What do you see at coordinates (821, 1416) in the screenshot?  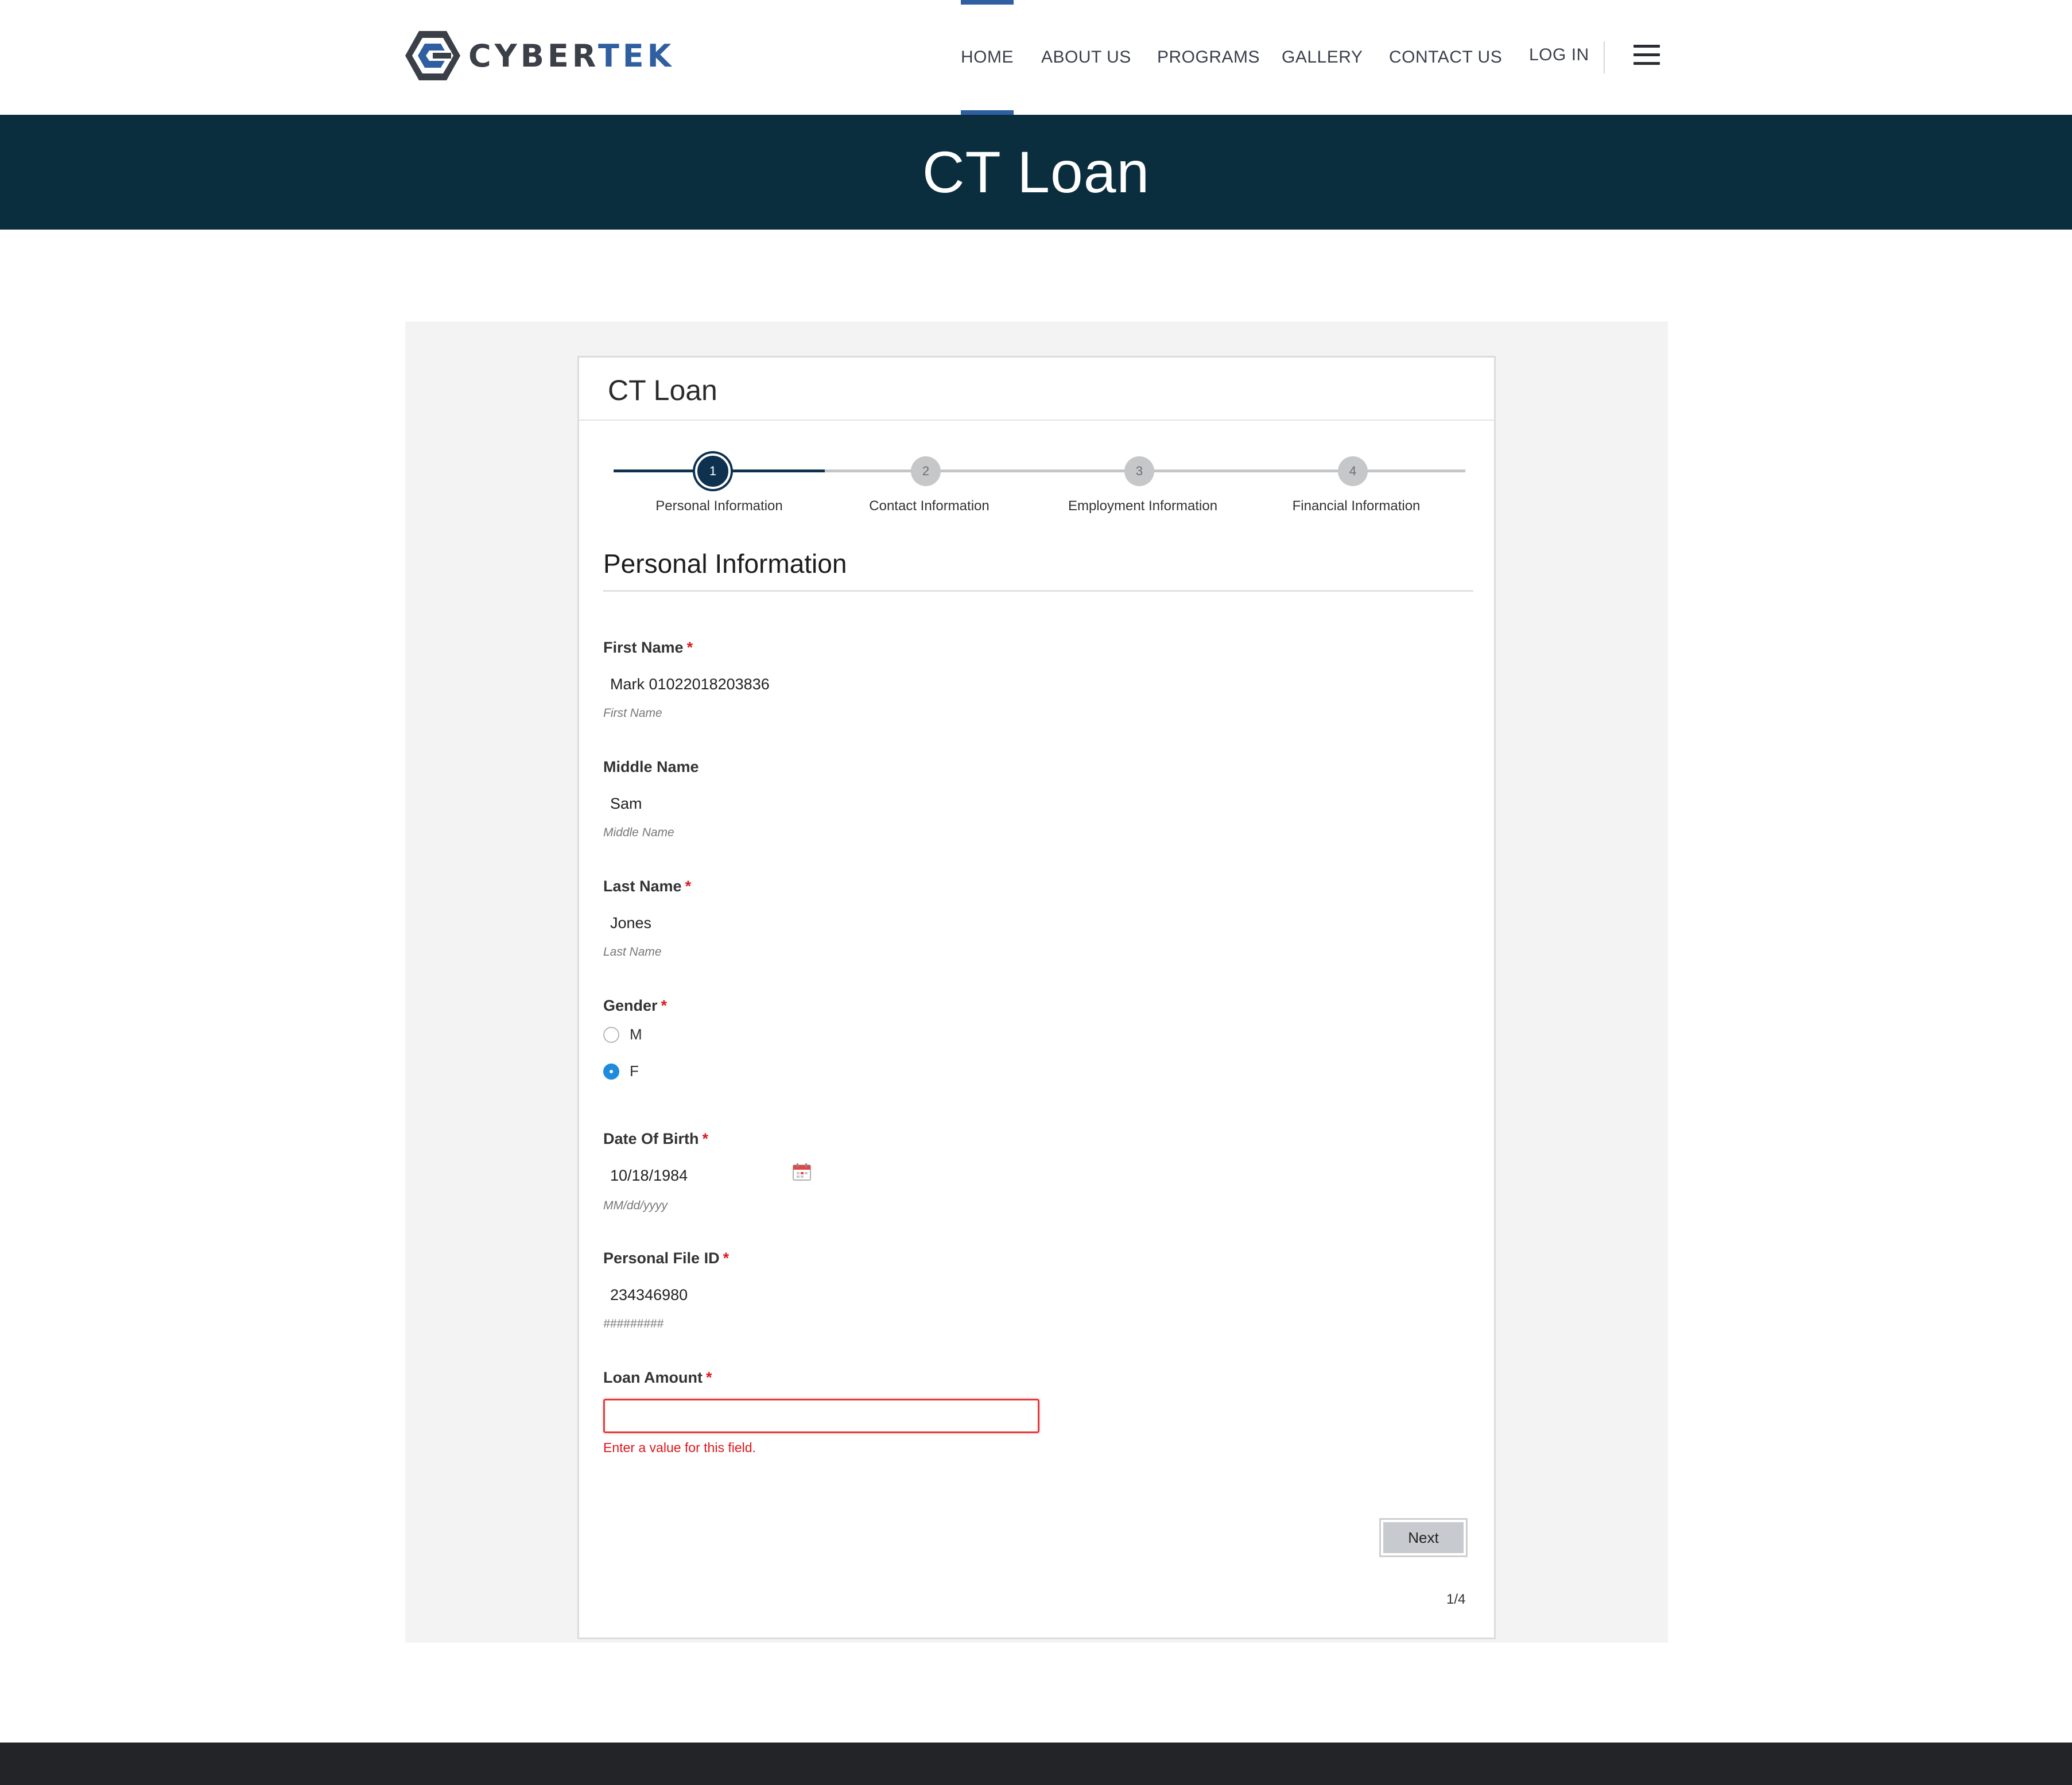 I see `loan-amount-input` at bounding box center [821, 1416].